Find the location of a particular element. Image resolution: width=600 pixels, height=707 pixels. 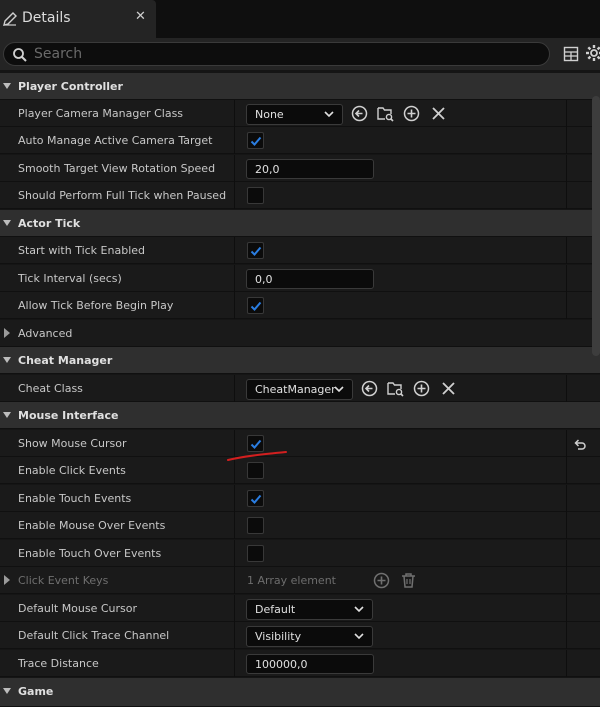

category-player-controller: Player Controller is located at coordinates (300, 86).